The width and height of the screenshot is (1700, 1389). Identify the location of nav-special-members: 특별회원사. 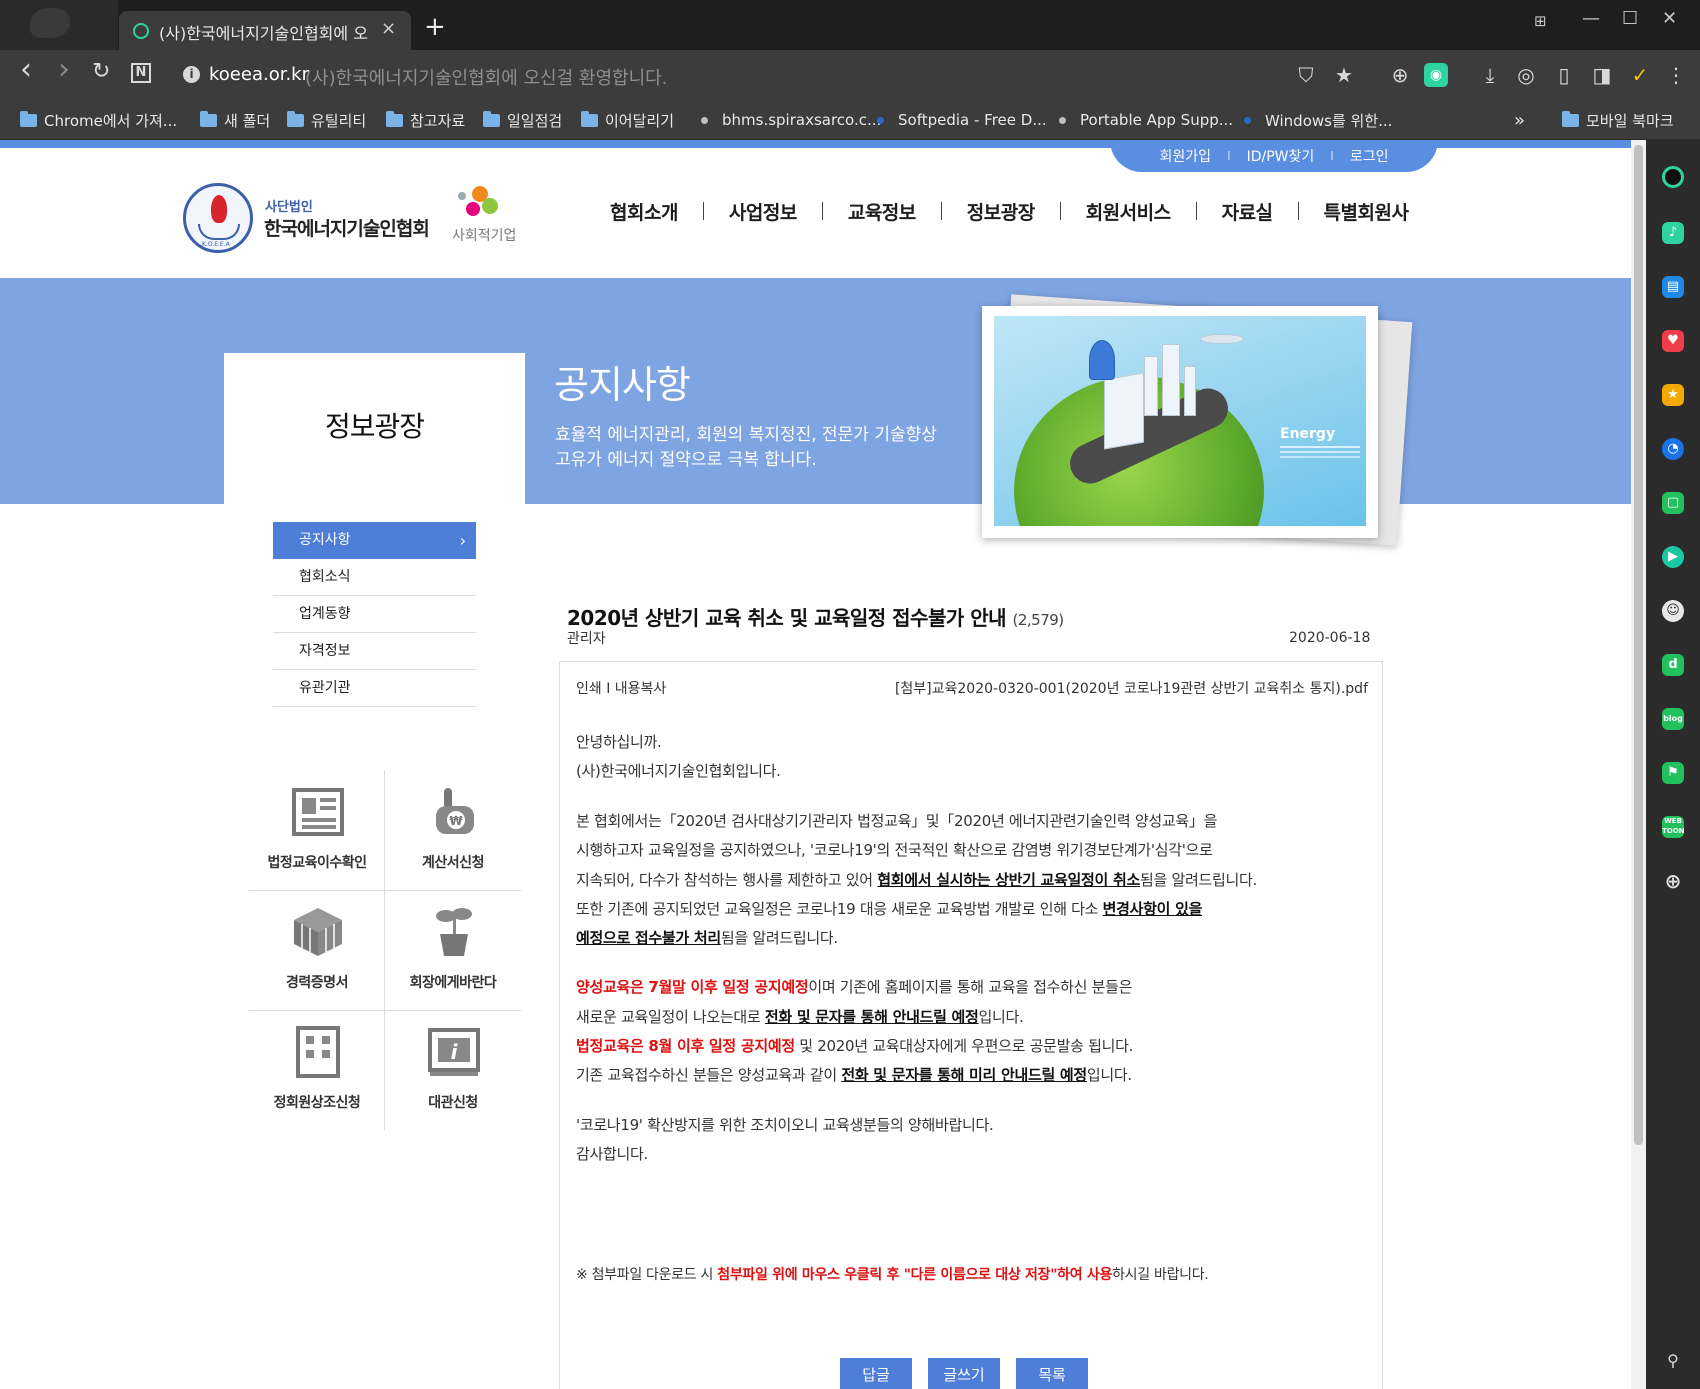
(1366, 211).